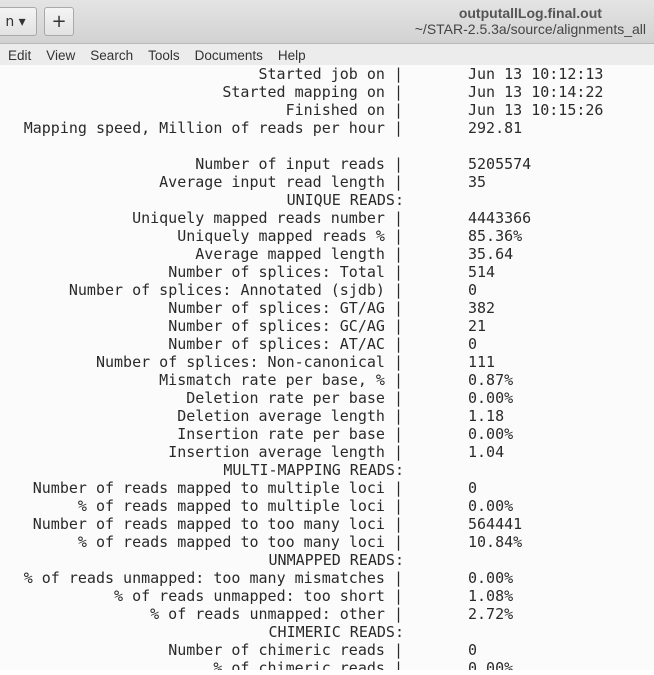 The image size is (654, 675). I want to click on line-label: Insertion rate per base |, so click(290, 434).